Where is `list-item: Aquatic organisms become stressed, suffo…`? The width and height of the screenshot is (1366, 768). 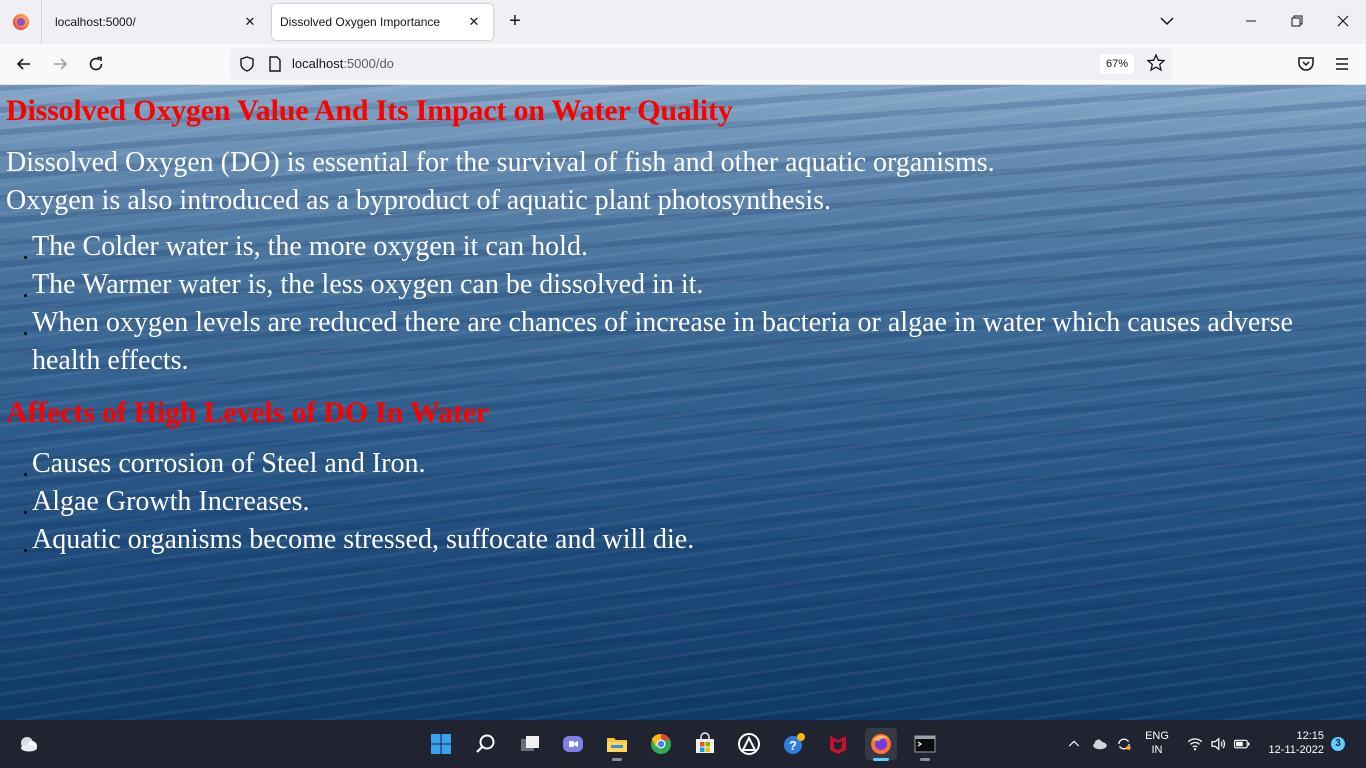
list-item: Aquatic organisms become stressed, suffo… is located at coordinates (651, 540).